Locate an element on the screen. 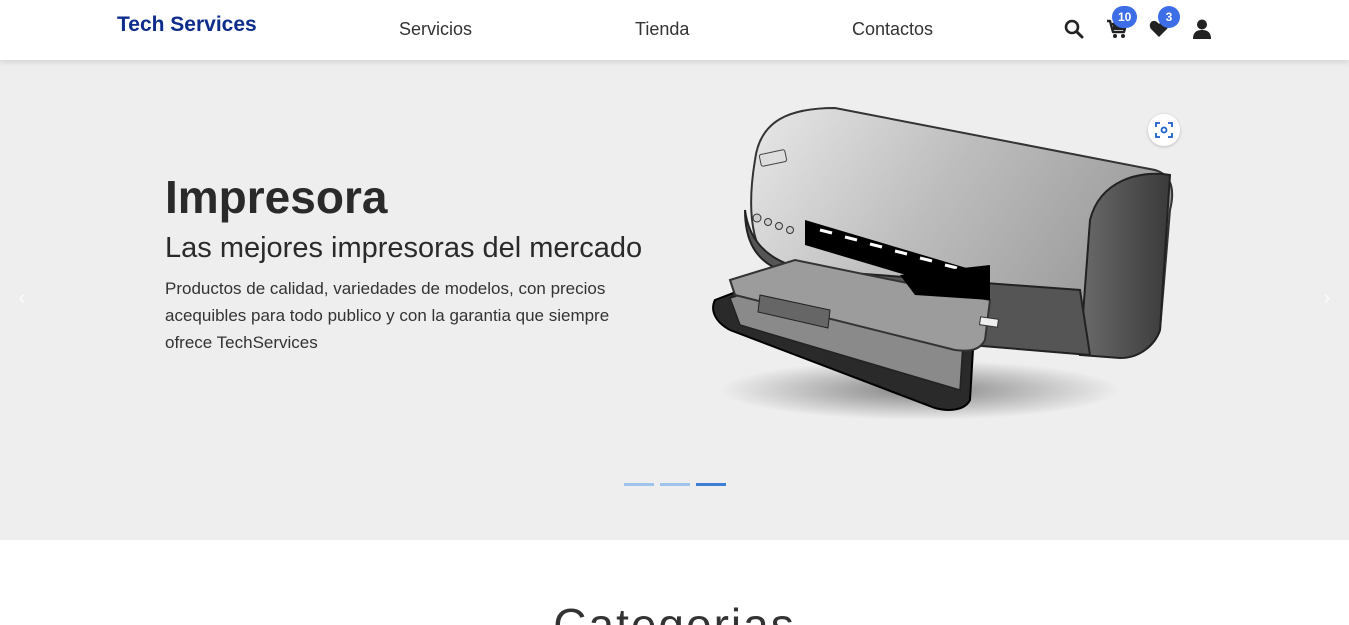  nav-link-tienda: Tienda is located at coordinates (662, 29).